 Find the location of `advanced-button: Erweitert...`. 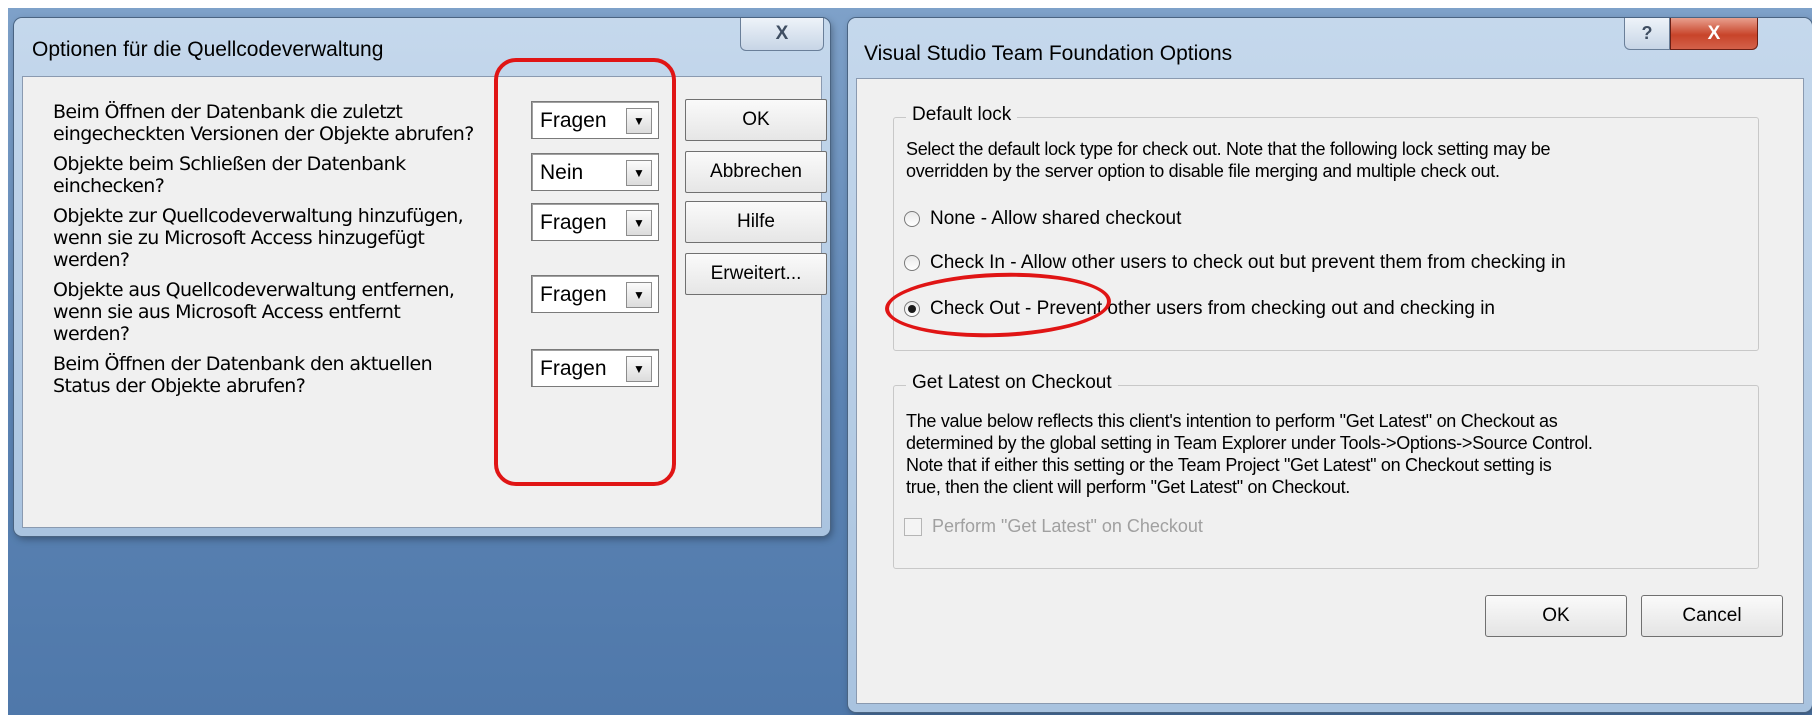

advanced-button: Erweitert... is located at coordinates (756, 274).